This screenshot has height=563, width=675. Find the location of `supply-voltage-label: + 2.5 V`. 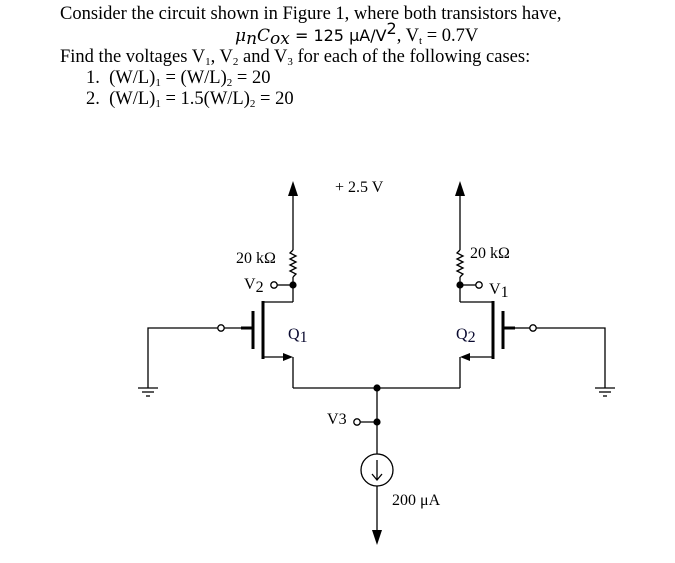

supply-voltage-label: + 2.5 V is located at coordinates (359, 187).